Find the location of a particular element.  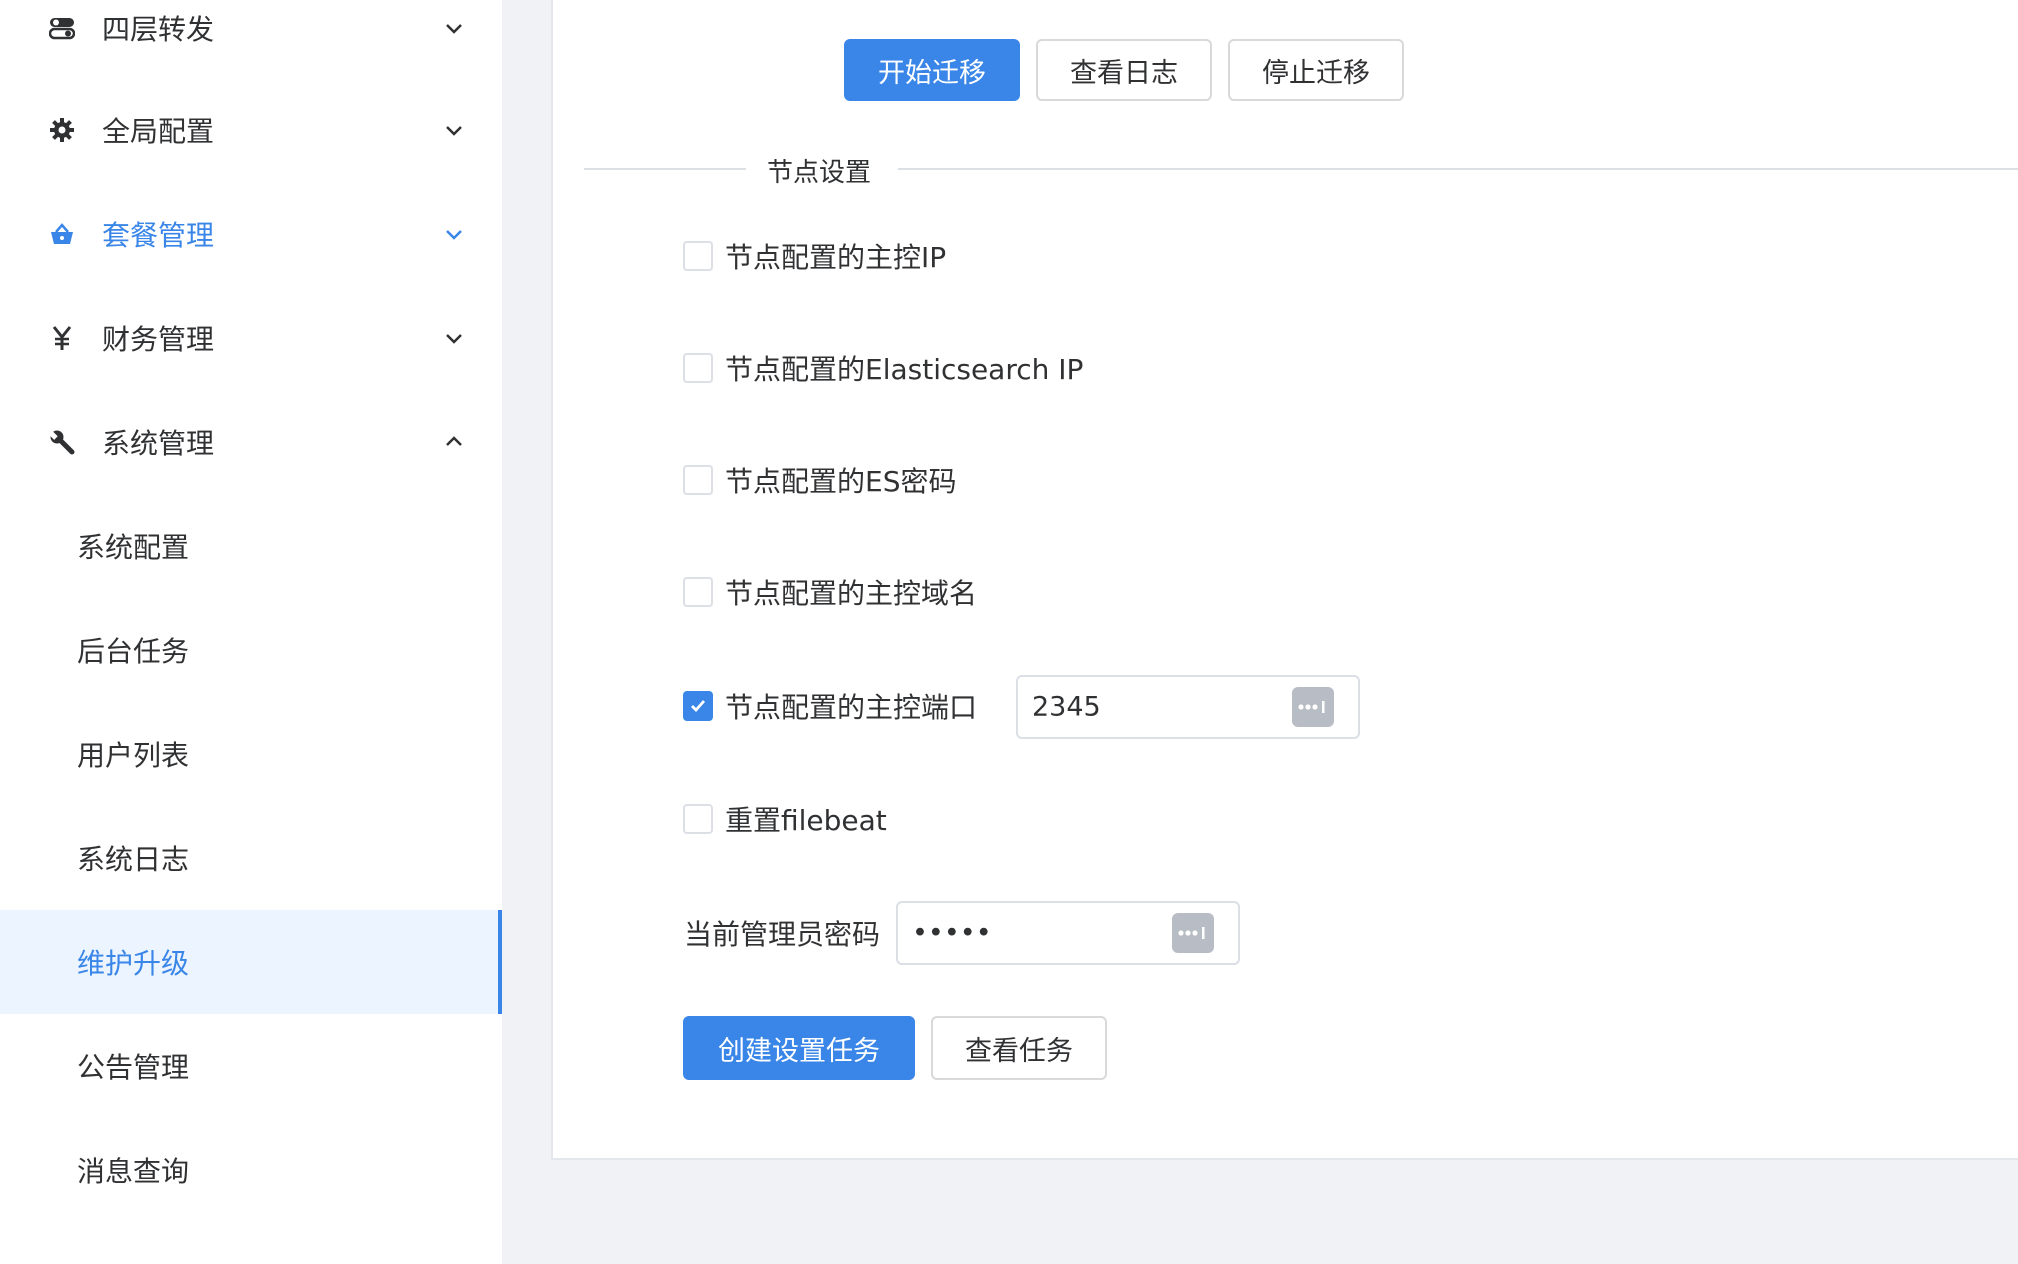

gear-icon is located at coordinates (62, 130).